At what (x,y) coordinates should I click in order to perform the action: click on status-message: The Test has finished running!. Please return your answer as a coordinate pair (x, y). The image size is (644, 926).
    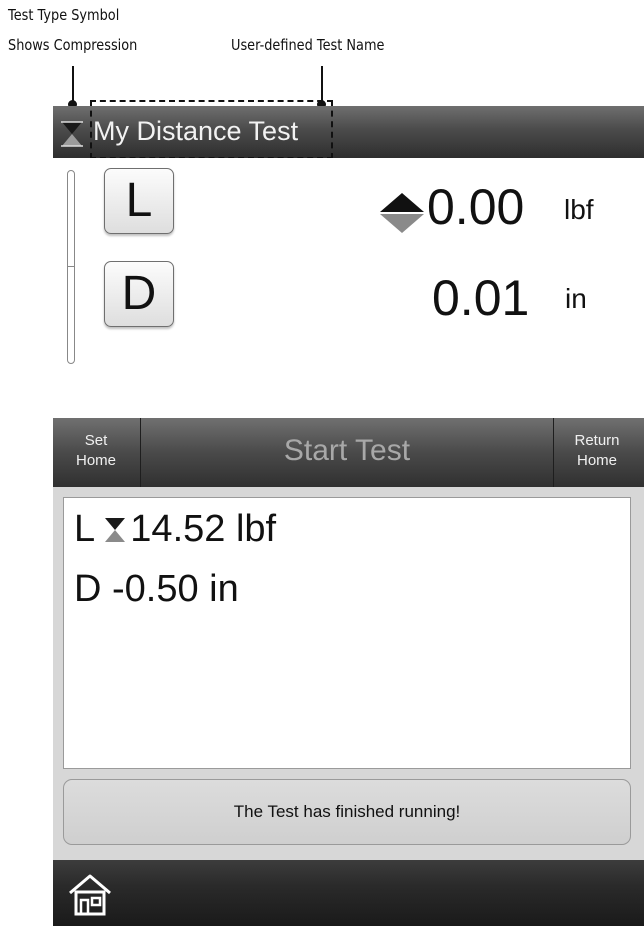
    Looking at the image, I should click on (347, 812).